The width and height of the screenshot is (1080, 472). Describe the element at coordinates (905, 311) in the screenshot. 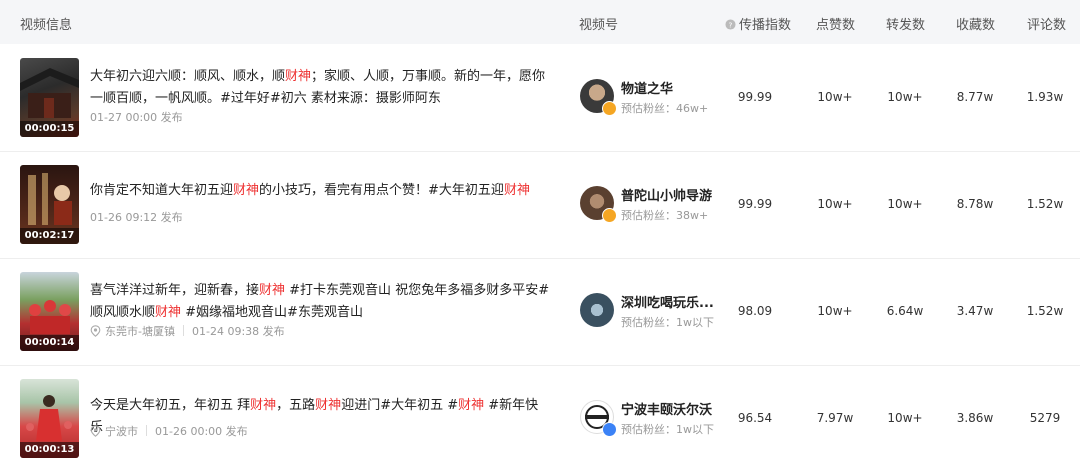

I see `shares-count: 6.64w` at that location.